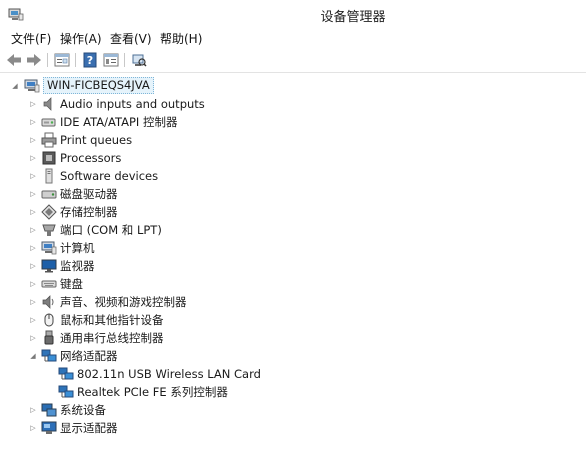  What do you see at coordinates (293, 302) in the screenshot?
I see `tree-category-item: ▷ 声音、视频和游戏控制器` at bounding box center [293, 302].